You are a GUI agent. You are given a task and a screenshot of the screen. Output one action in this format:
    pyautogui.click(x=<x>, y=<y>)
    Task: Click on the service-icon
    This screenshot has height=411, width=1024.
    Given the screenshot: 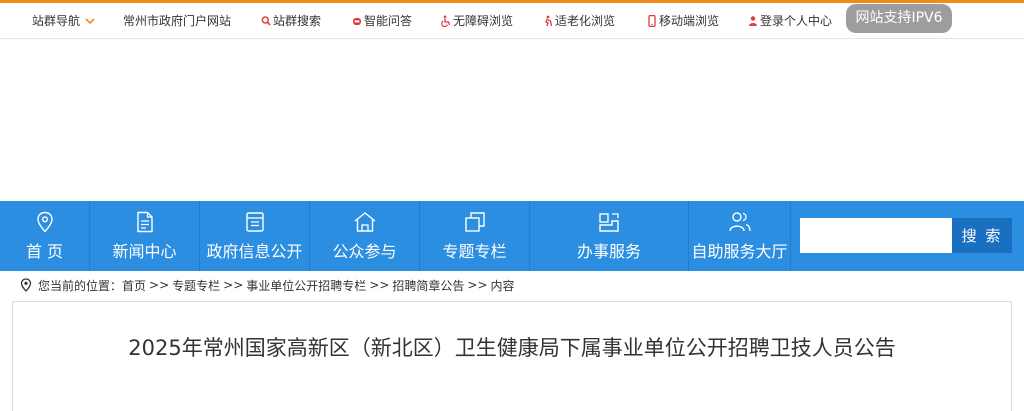 What is the action you would take?
    pyautogui.click(x=609, y=222)
    